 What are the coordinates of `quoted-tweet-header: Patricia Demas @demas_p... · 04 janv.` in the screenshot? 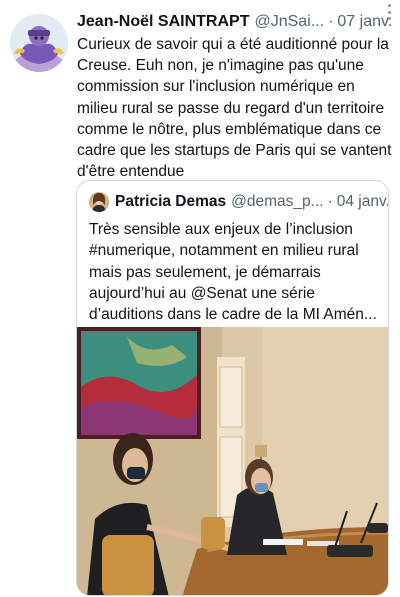 It's located at (238, 202).